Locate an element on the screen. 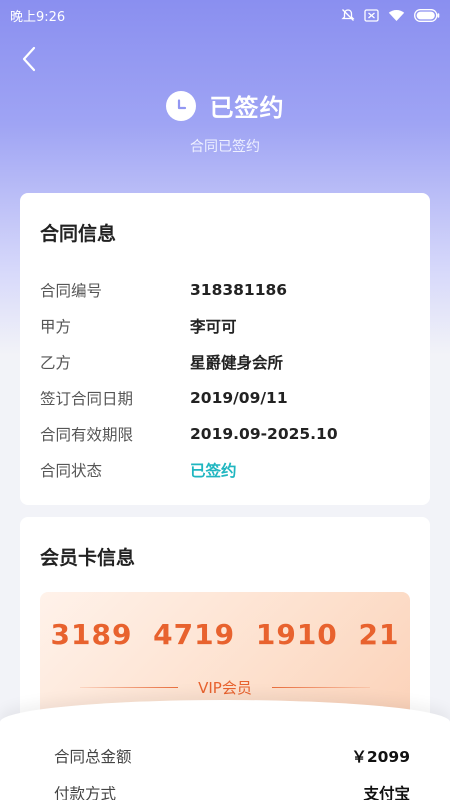 The width and height of the screenshot is (450, 800). info-value: 星爵健身会所 is located at coordinates (237, 363).